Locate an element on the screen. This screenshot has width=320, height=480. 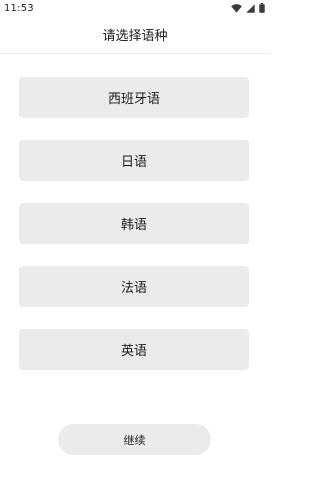
page-title: 请选择语种 is located at coordinates (135, 36).